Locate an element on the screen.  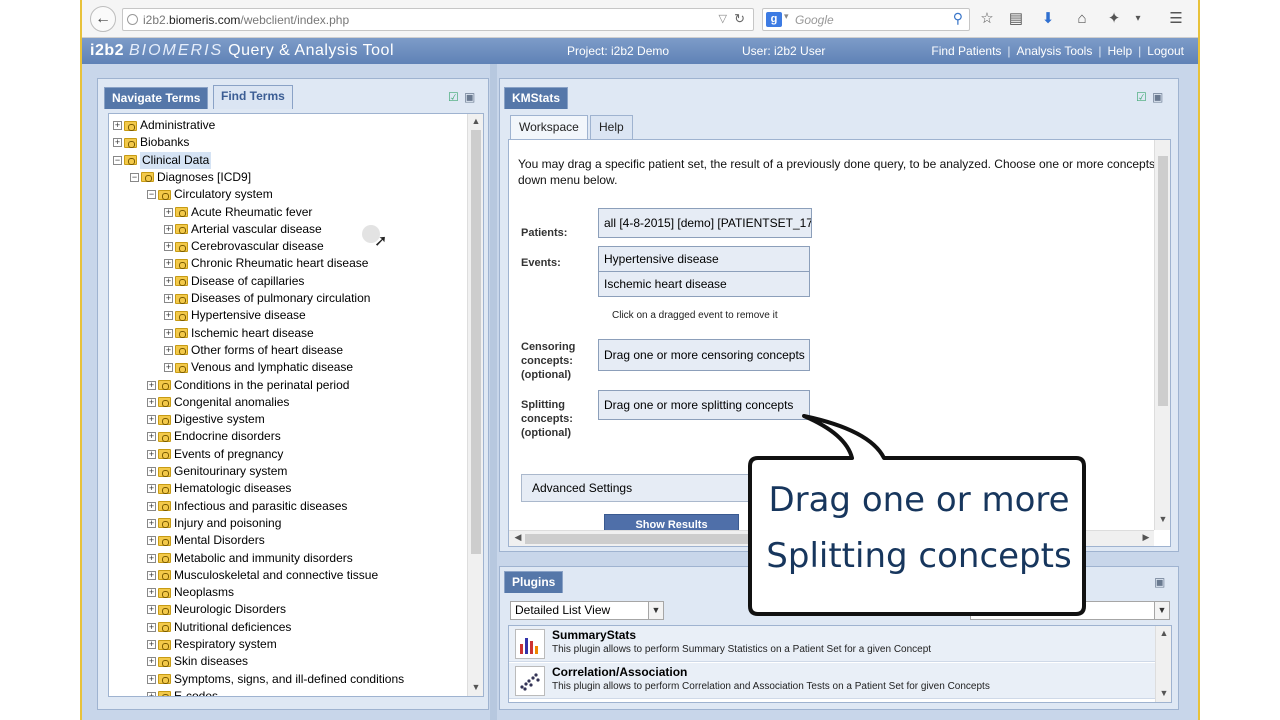
tree-node: + Mental Disorders is located at coordinates (206, 540).